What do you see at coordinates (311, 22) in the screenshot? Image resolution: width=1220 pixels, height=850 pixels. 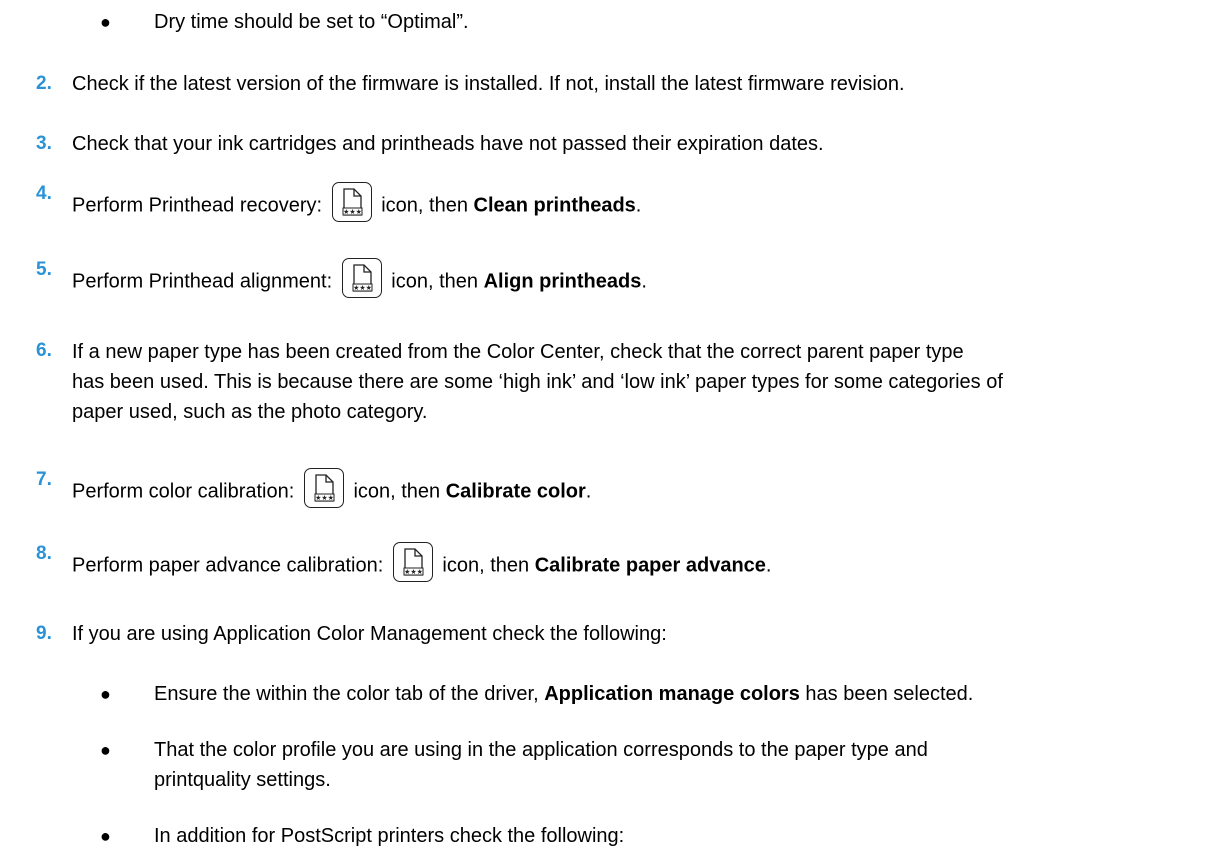 I see `bullet-text: Dry time should be set to “Optimal”.` at bounding box center [311, 22].